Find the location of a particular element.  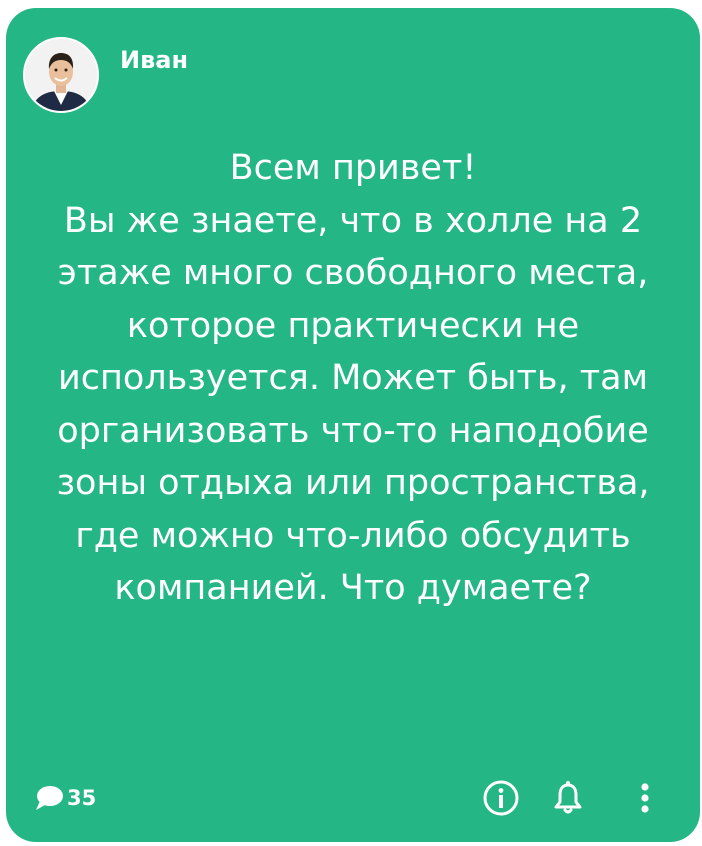

author-name: Иван is located at coordinates (154, 60).